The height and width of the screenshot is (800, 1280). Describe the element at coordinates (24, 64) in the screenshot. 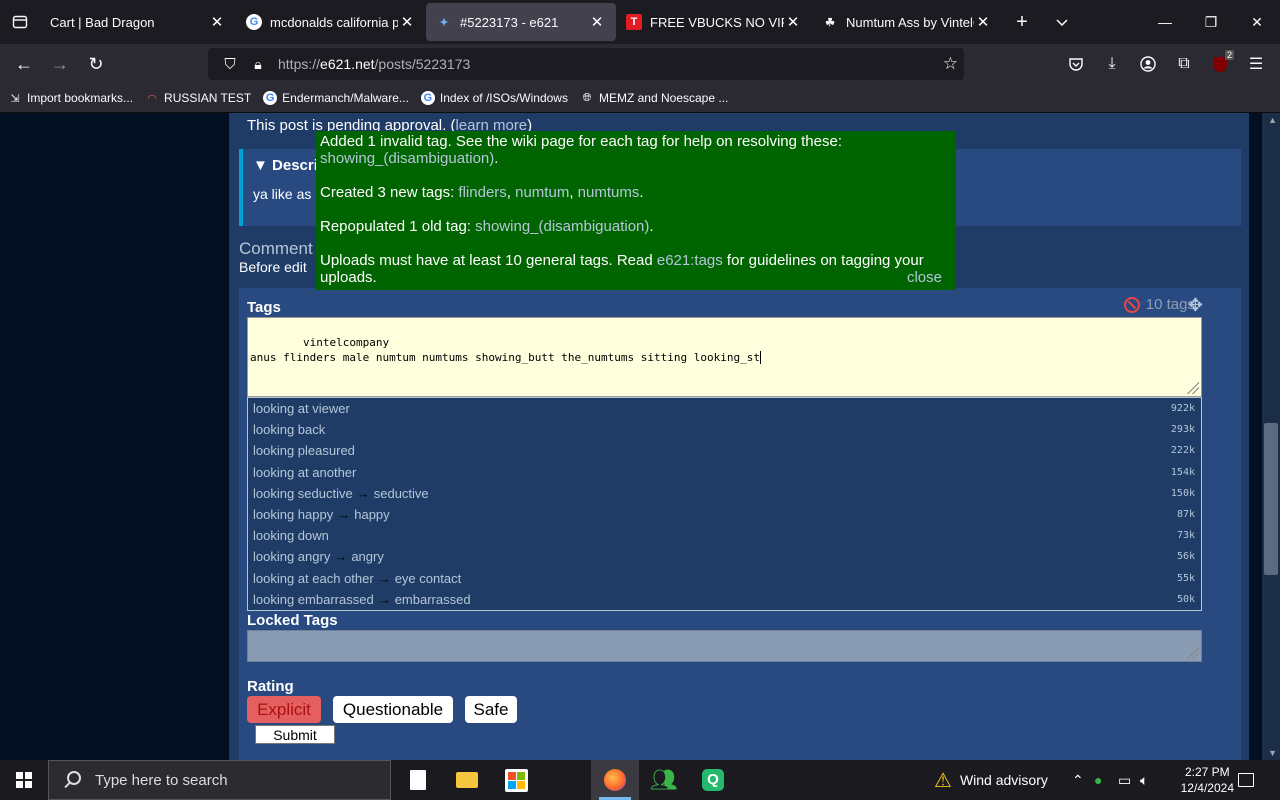

I see `back-button: ←` at that location.